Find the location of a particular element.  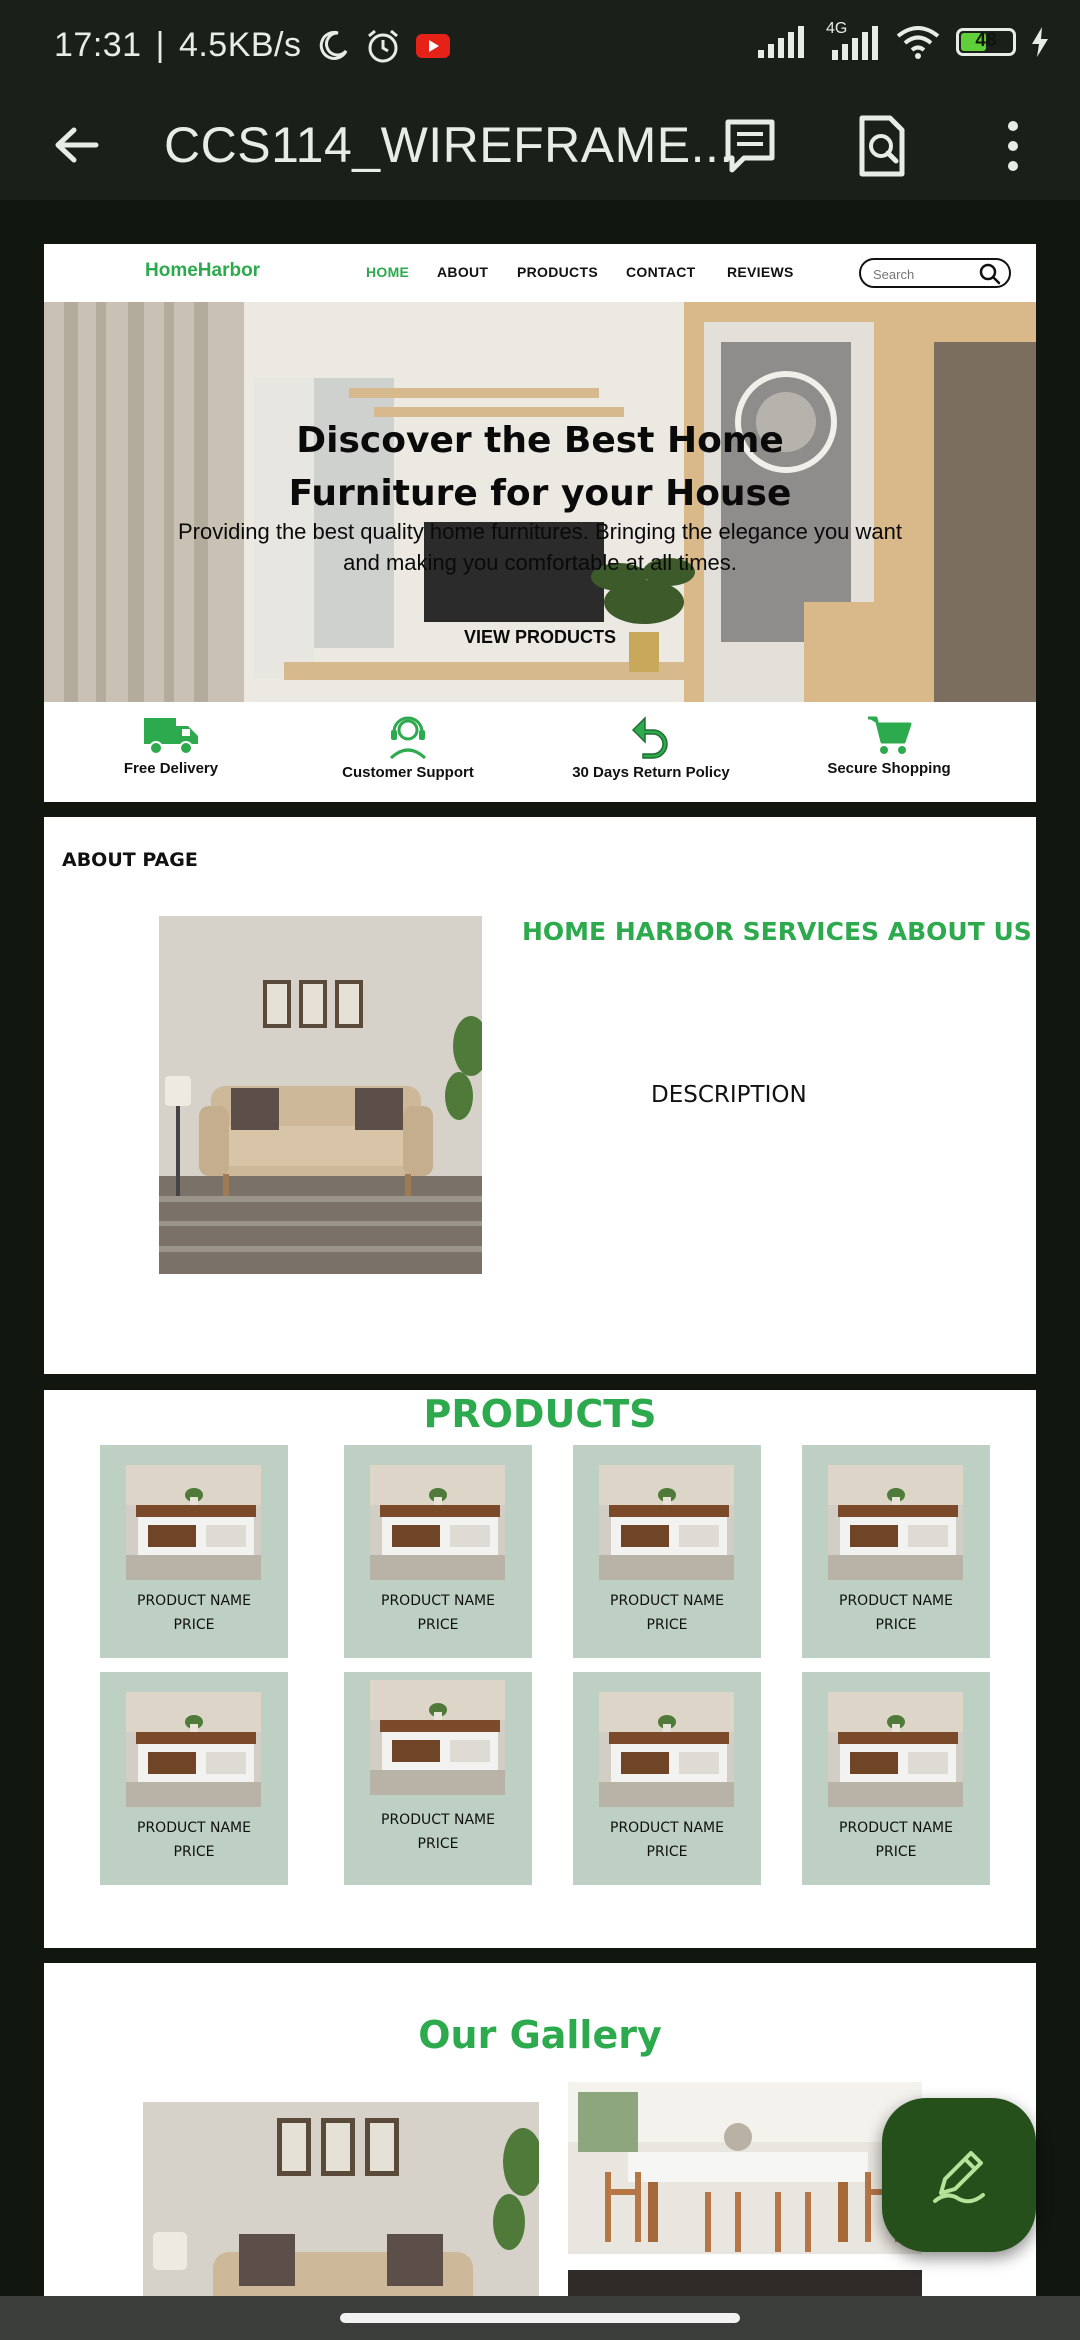

charging-icon is located at coordinates (1040, 42).